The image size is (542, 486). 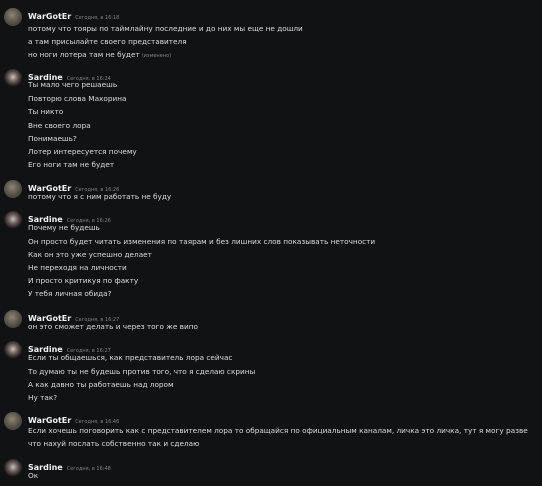 What do you see at coordinates (83, 280) in the screenshot?
I see `message-text: И просто критикуя по факту` at bounding box center [83, 280].